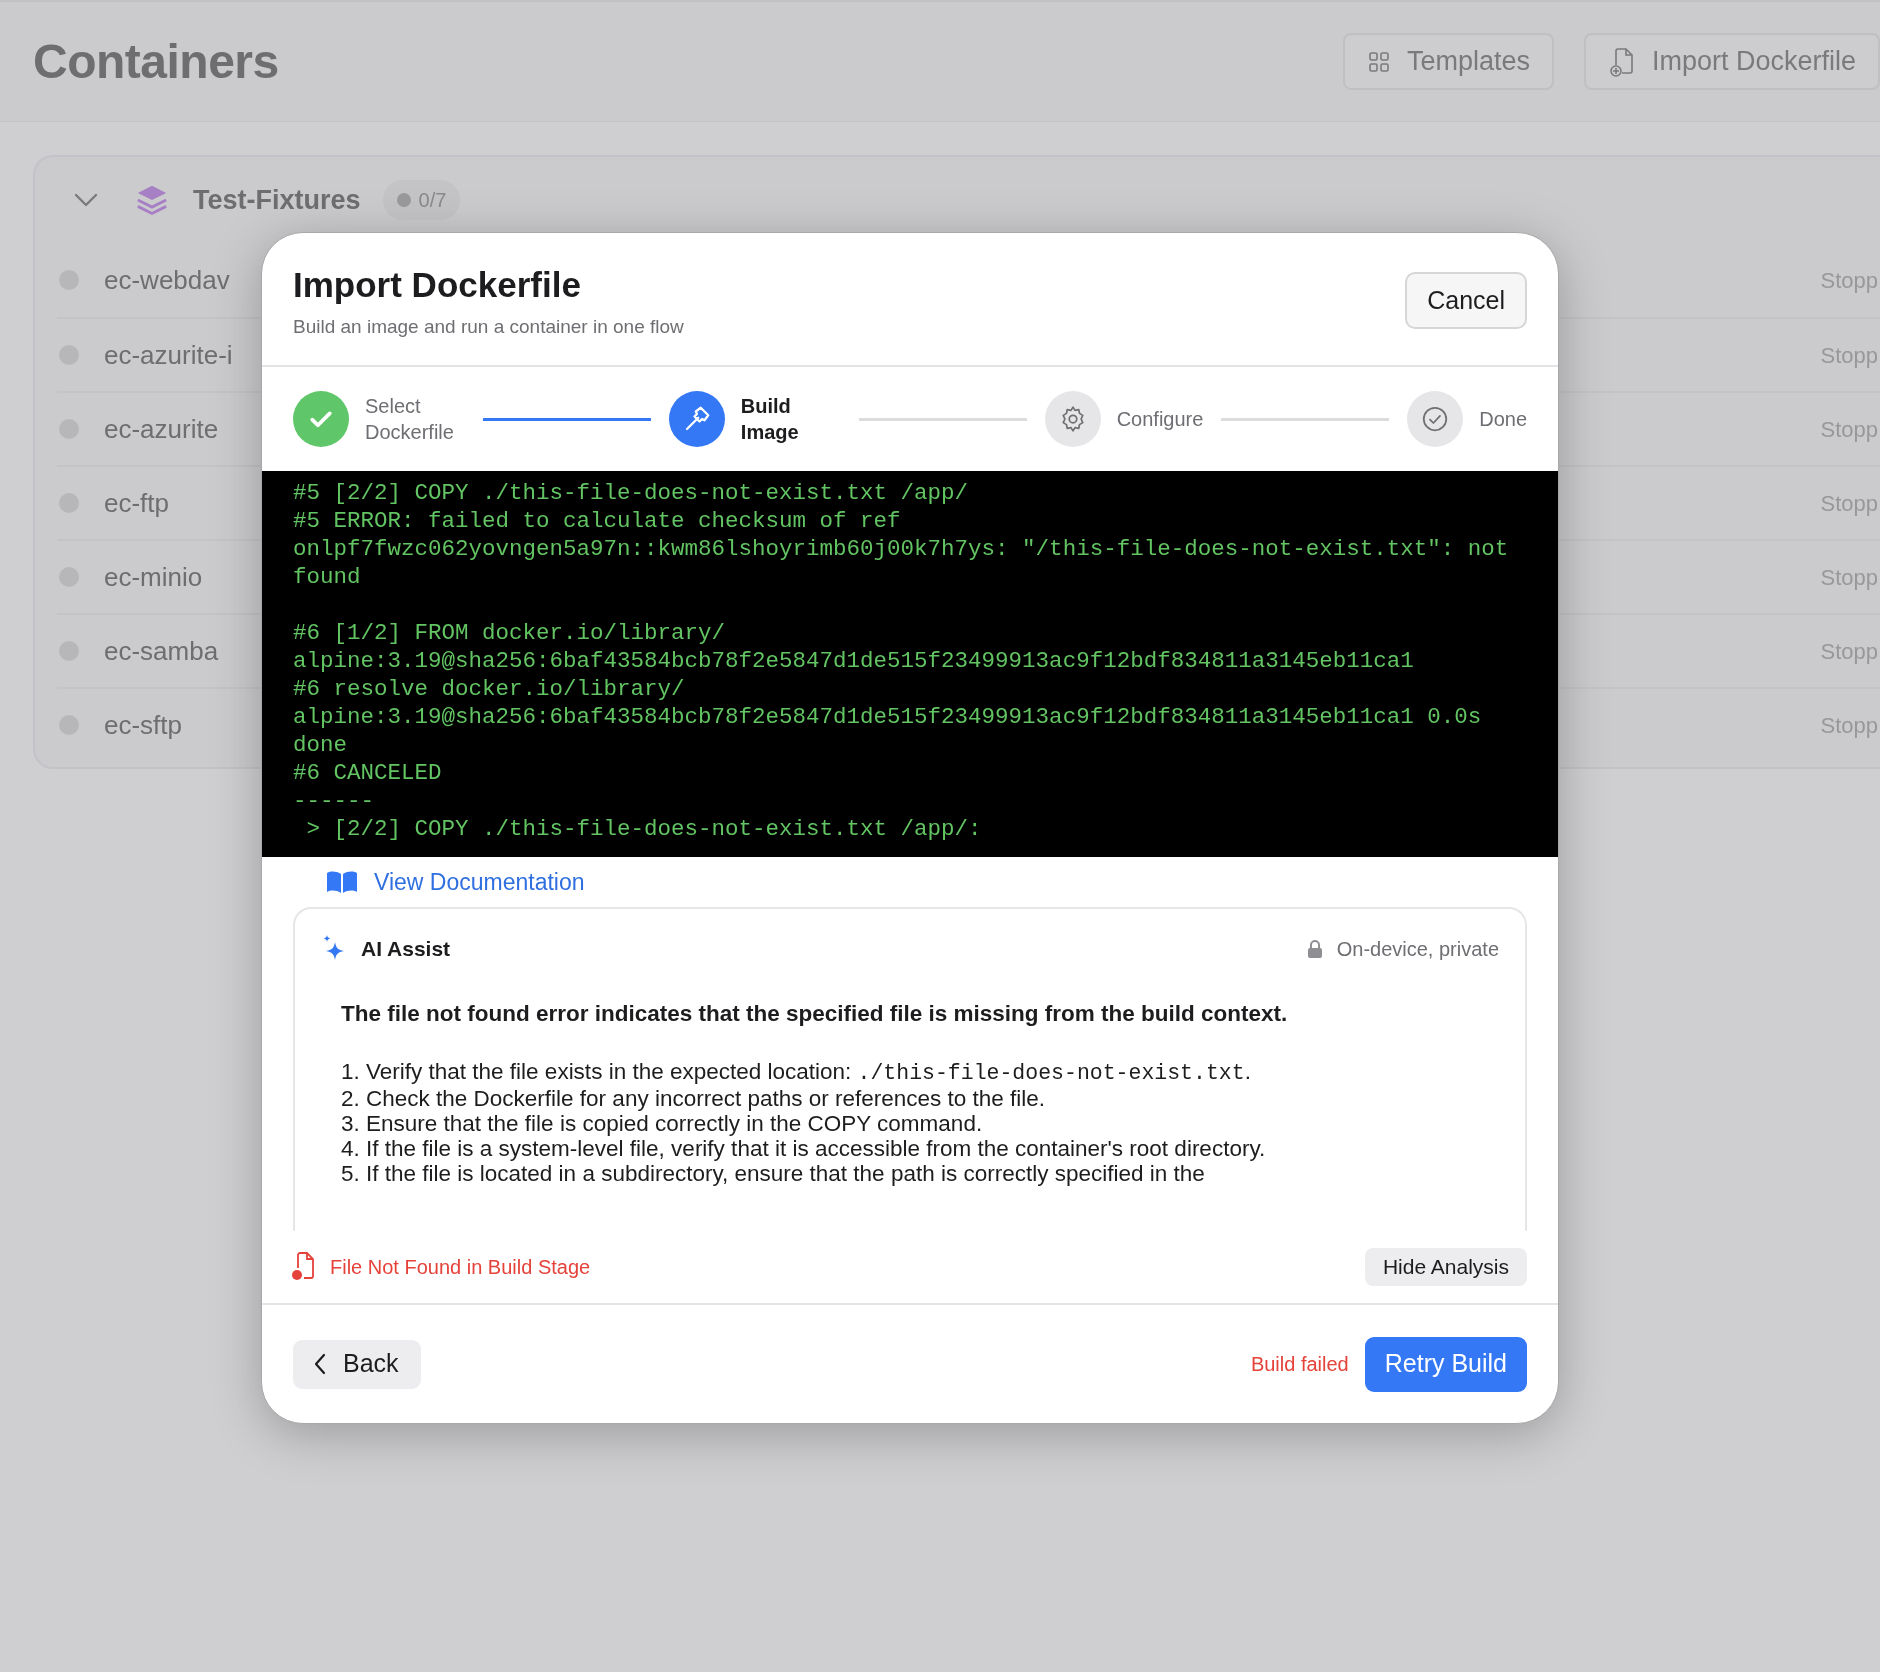 The height and width of the screenshot is (1672, 1880). What do you see at coordinates (168, 355) in the screenshot?
I see `container-name: ec-azurite-i` at bounding box center [168, 355].